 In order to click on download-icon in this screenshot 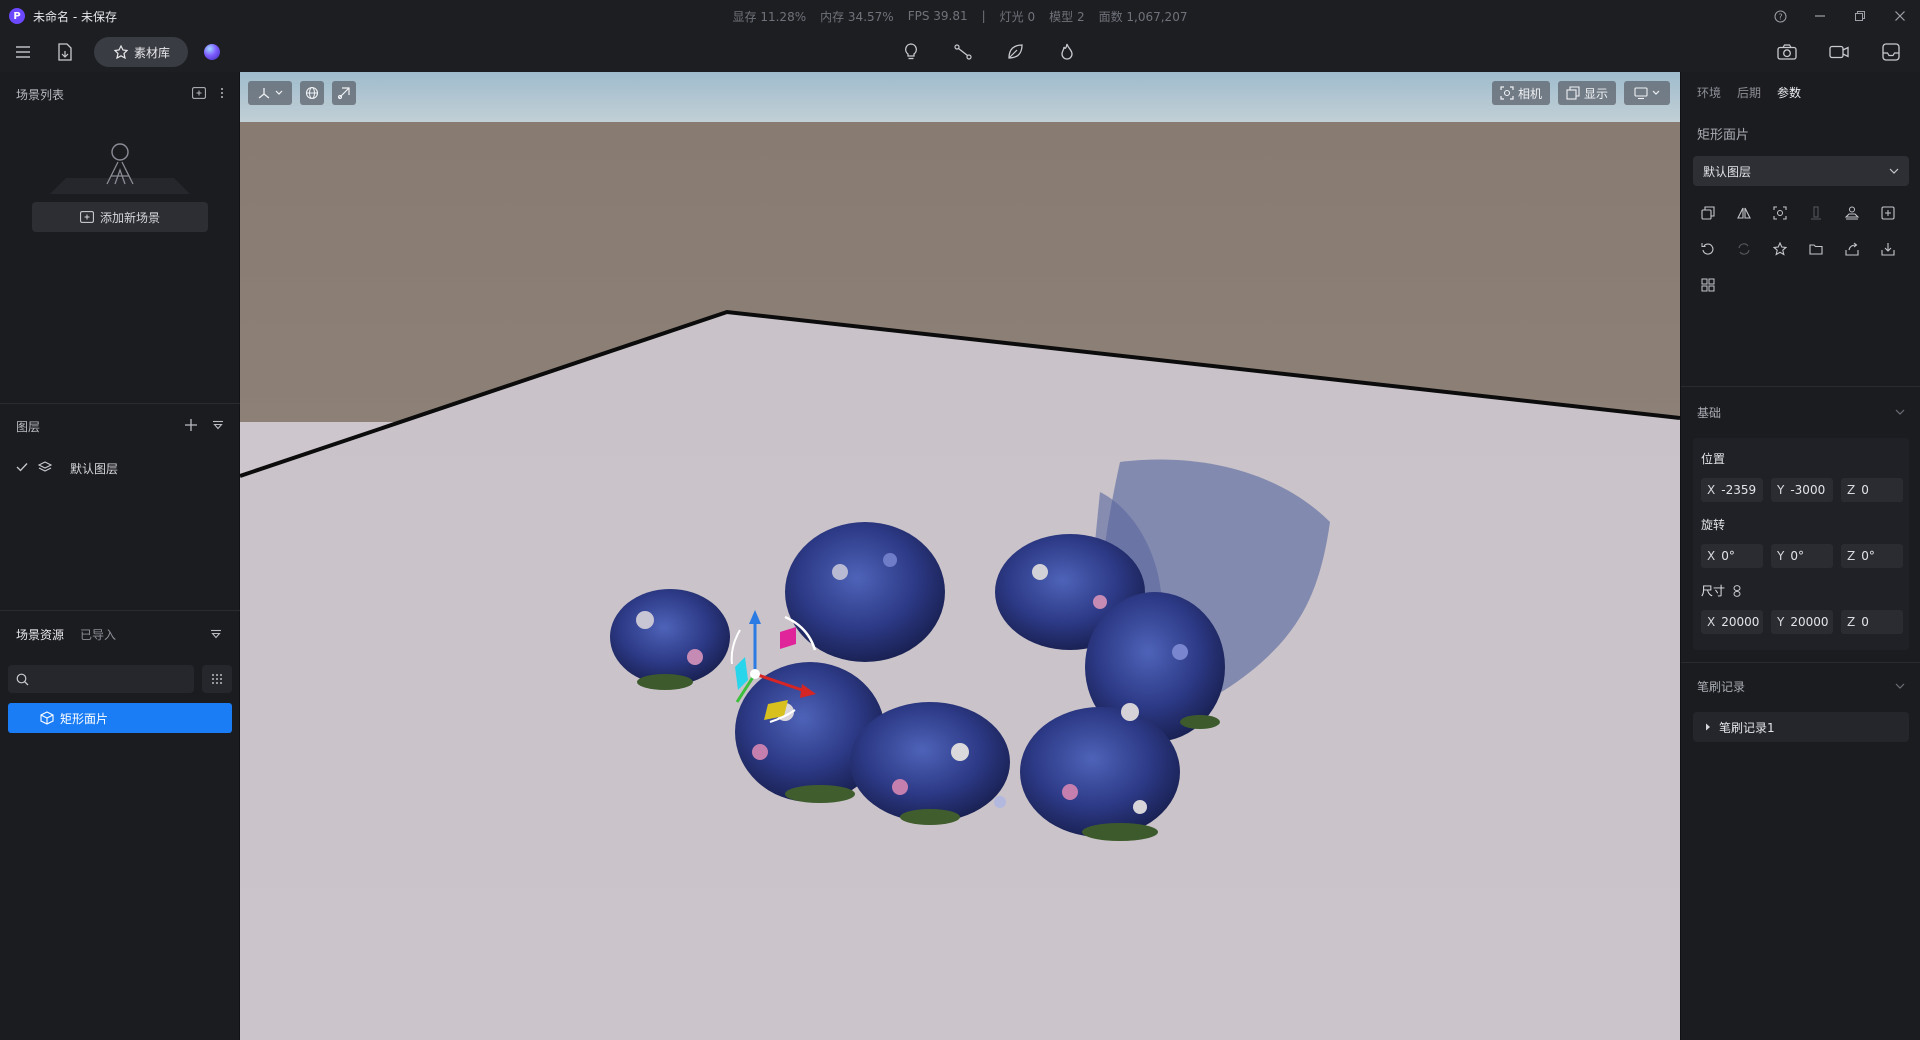, I will do `click(1888, 249)`.